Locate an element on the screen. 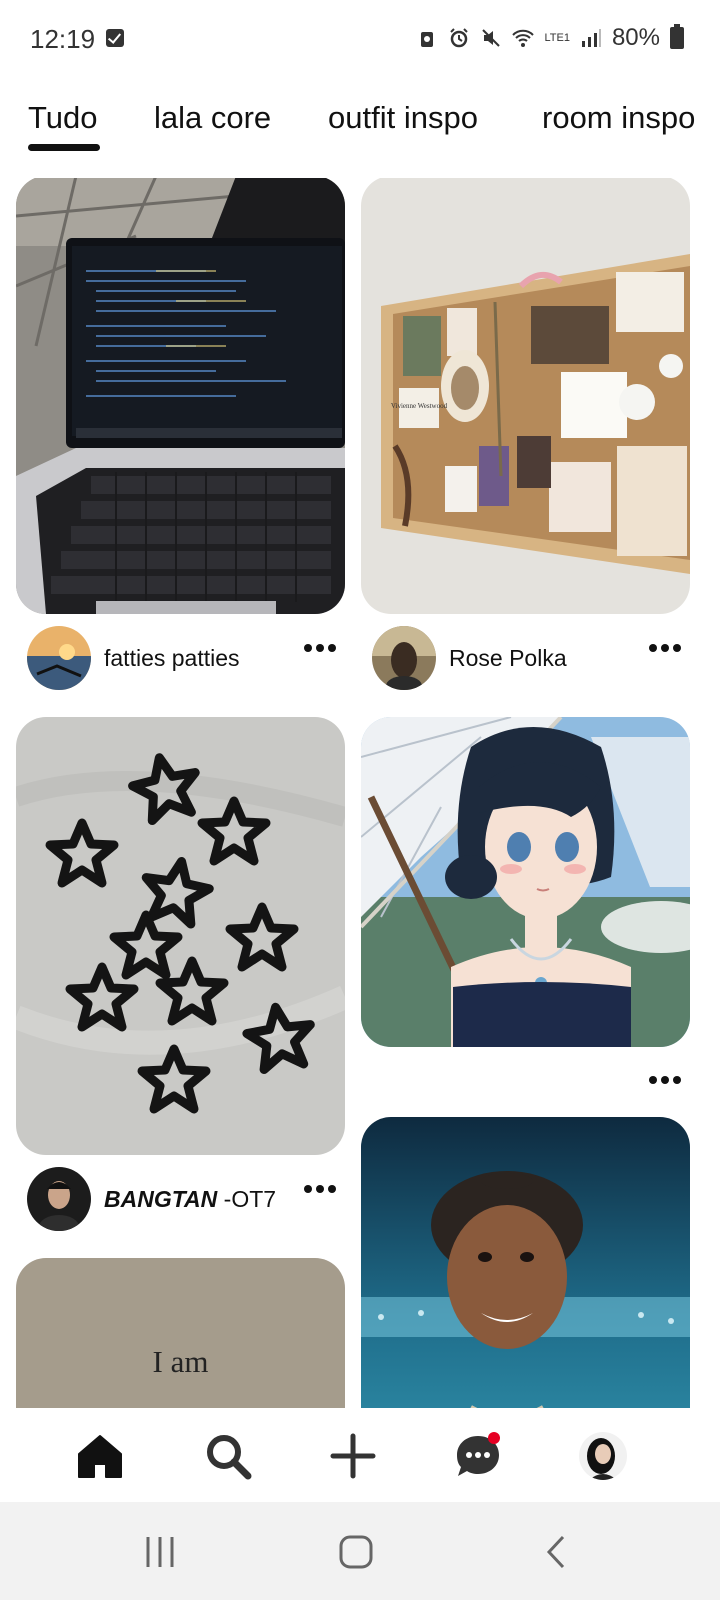  back-button is located at coordinates (556, 1552).